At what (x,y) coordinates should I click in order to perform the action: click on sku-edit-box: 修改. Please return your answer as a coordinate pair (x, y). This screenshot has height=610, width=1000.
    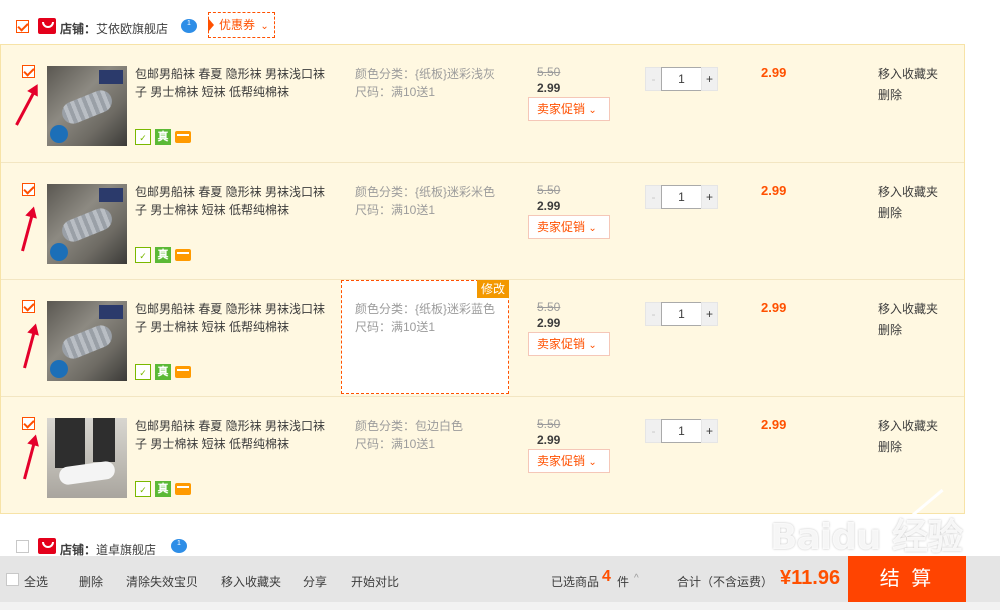
    Looking at the image, I should click on (425, 337).